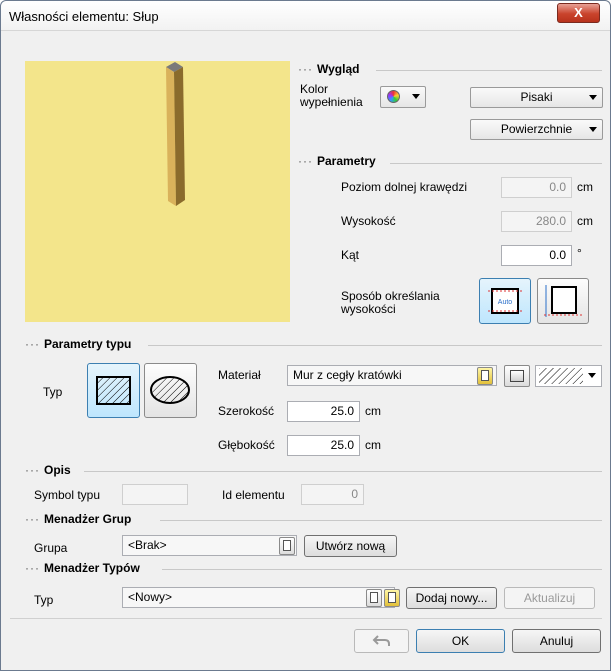  I want to click on material-label: Materiał, so click(239, 375).